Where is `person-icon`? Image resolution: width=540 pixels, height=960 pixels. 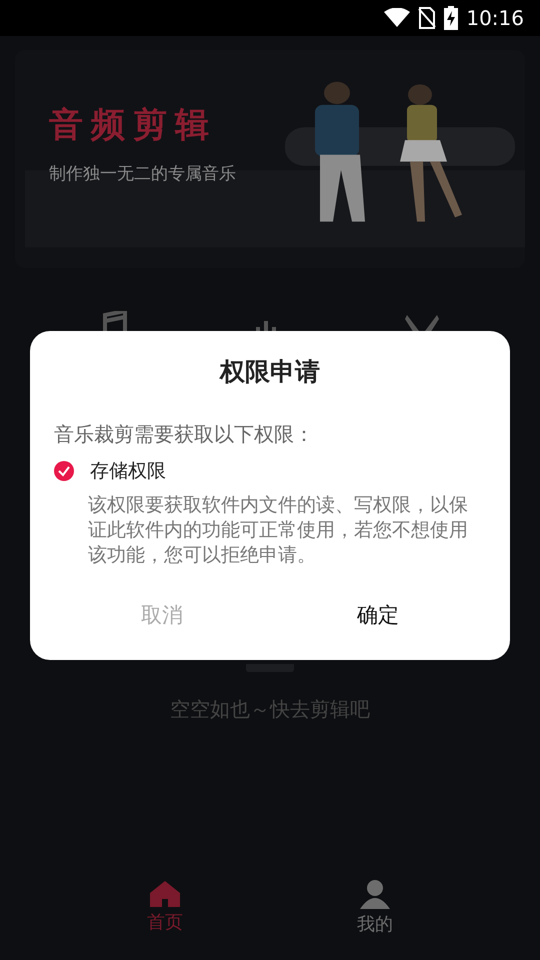 person-icon is located at coordinates (375, 893).